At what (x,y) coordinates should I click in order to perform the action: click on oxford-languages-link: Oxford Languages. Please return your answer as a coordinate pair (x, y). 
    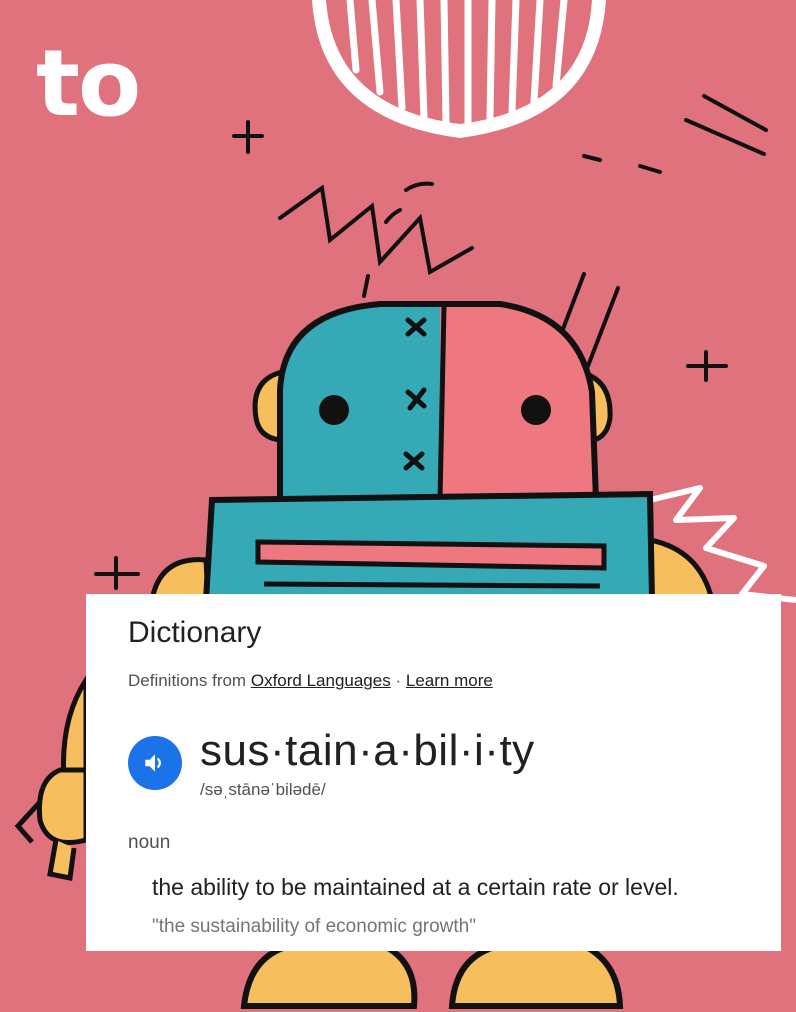
    Looking at the image, I should click on (321, 680).